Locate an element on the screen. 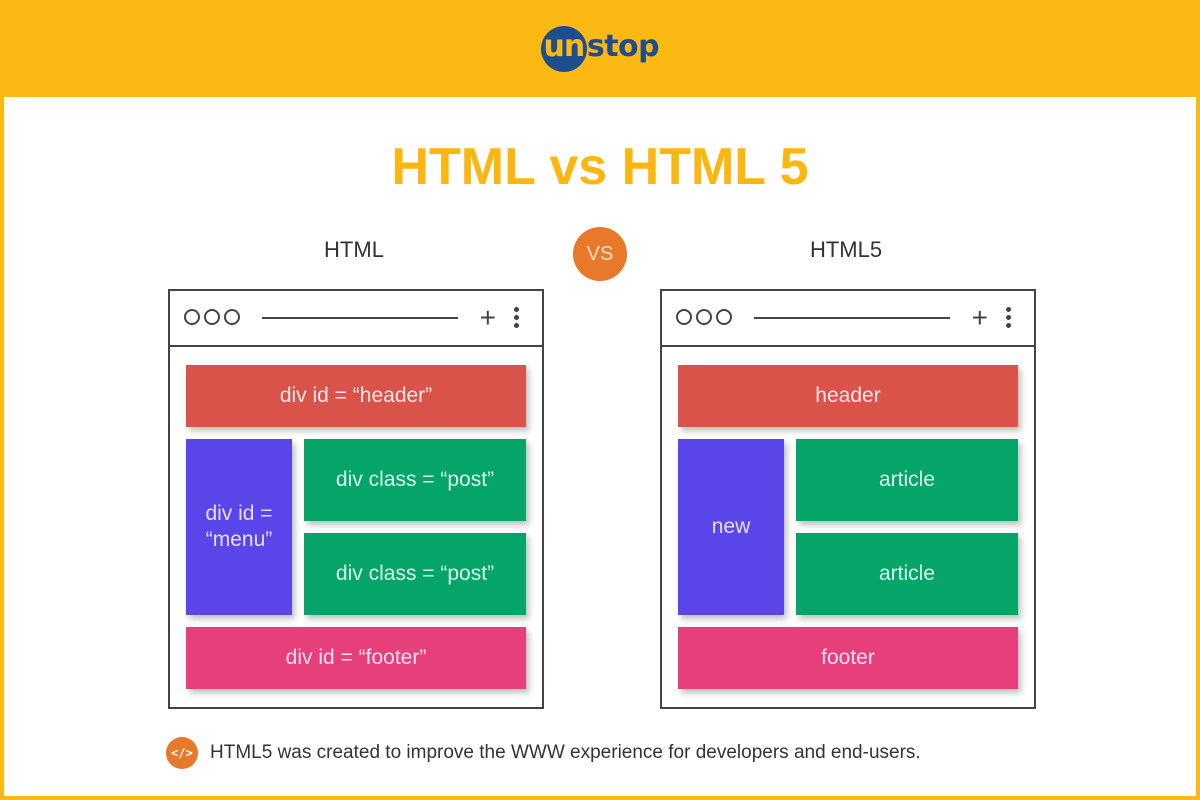  logo-circle: un is located at coordinates (563, 48).